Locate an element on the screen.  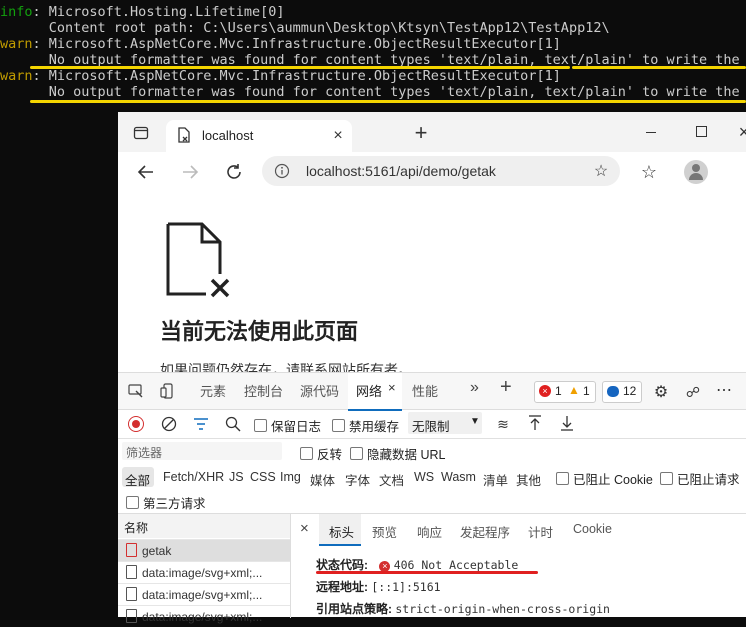
import-har-icon is located at coordinates (535, 423).